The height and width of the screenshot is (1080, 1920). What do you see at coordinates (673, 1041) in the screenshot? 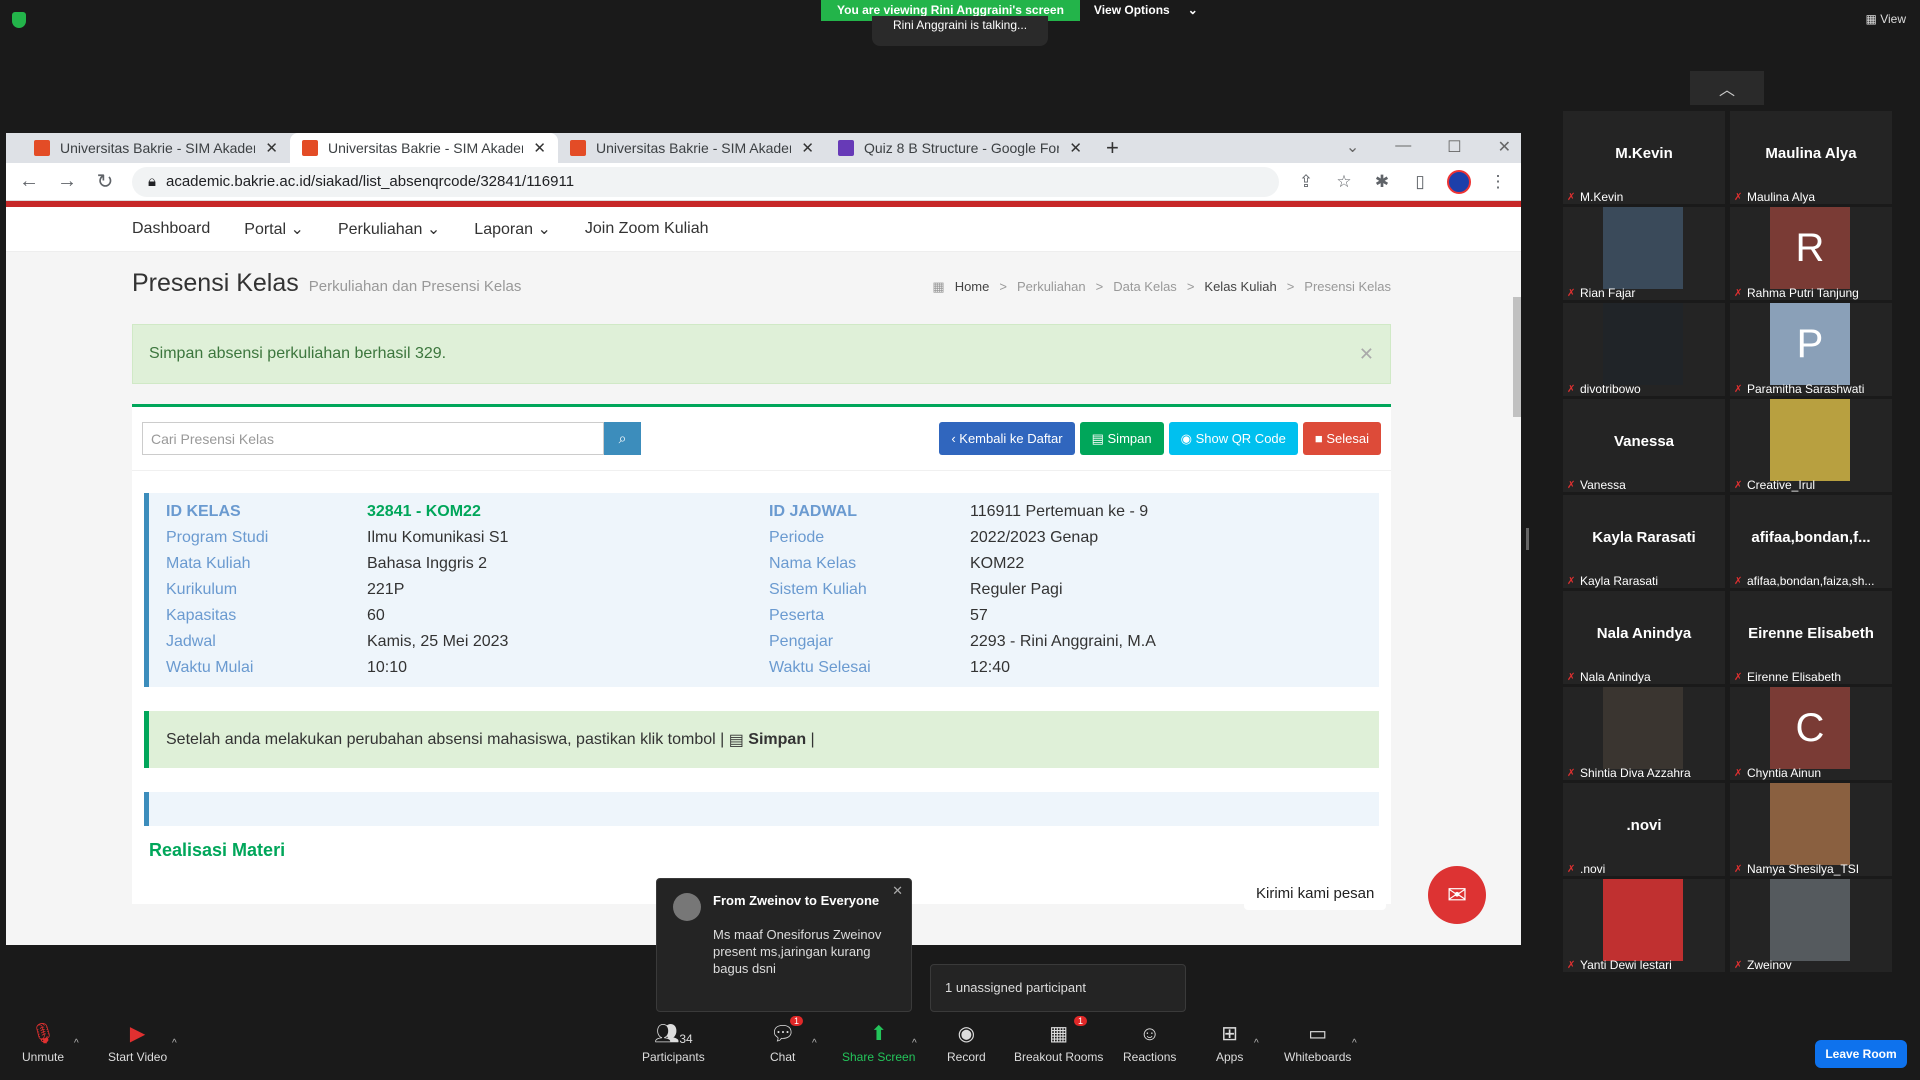
I see `participants-button: 👥︎ 34 Participants` at bounding box center [673, 1041].